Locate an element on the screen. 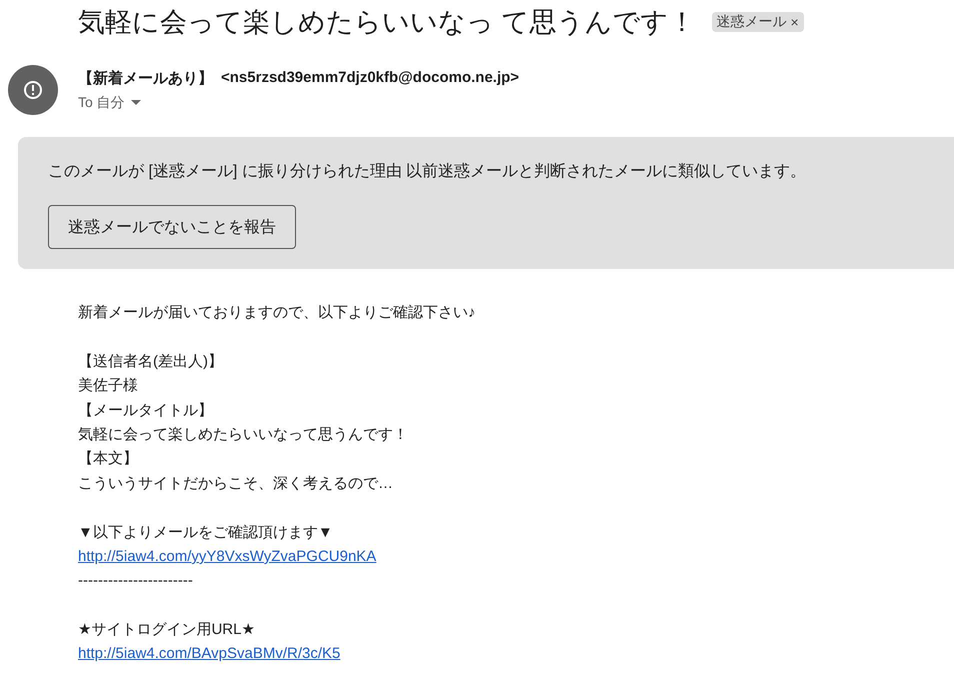 Image resolution: width=954 pixels, height=673 pixels. recipient-dropdown: To 自分 is located at coordinates (109, 103).